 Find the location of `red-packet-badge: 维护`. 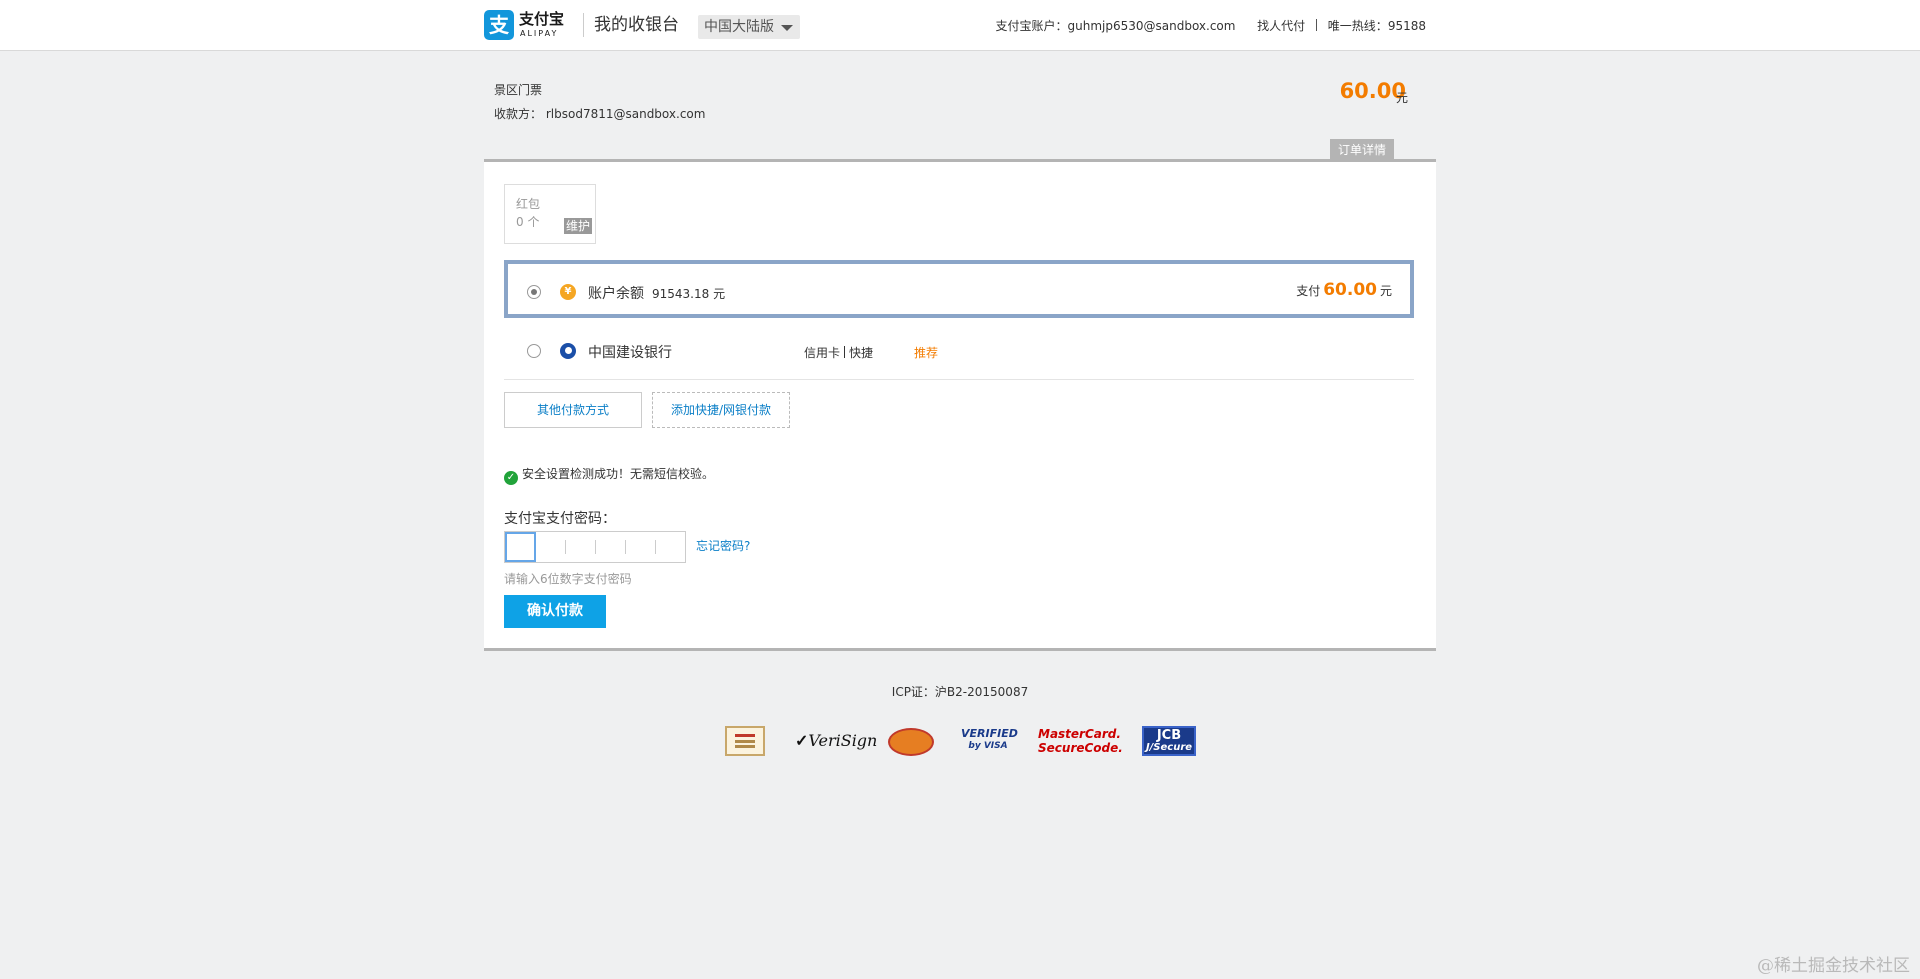

red-packet-badge: 维护 is located at coordinates (578, 226).